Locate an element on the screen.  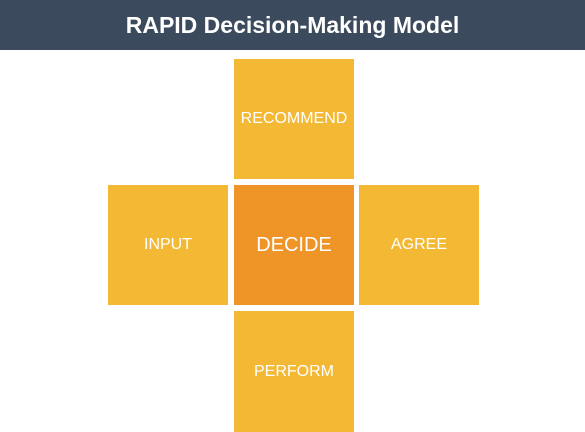
perform-box: PERFORM is located at coordinates (294, 371).